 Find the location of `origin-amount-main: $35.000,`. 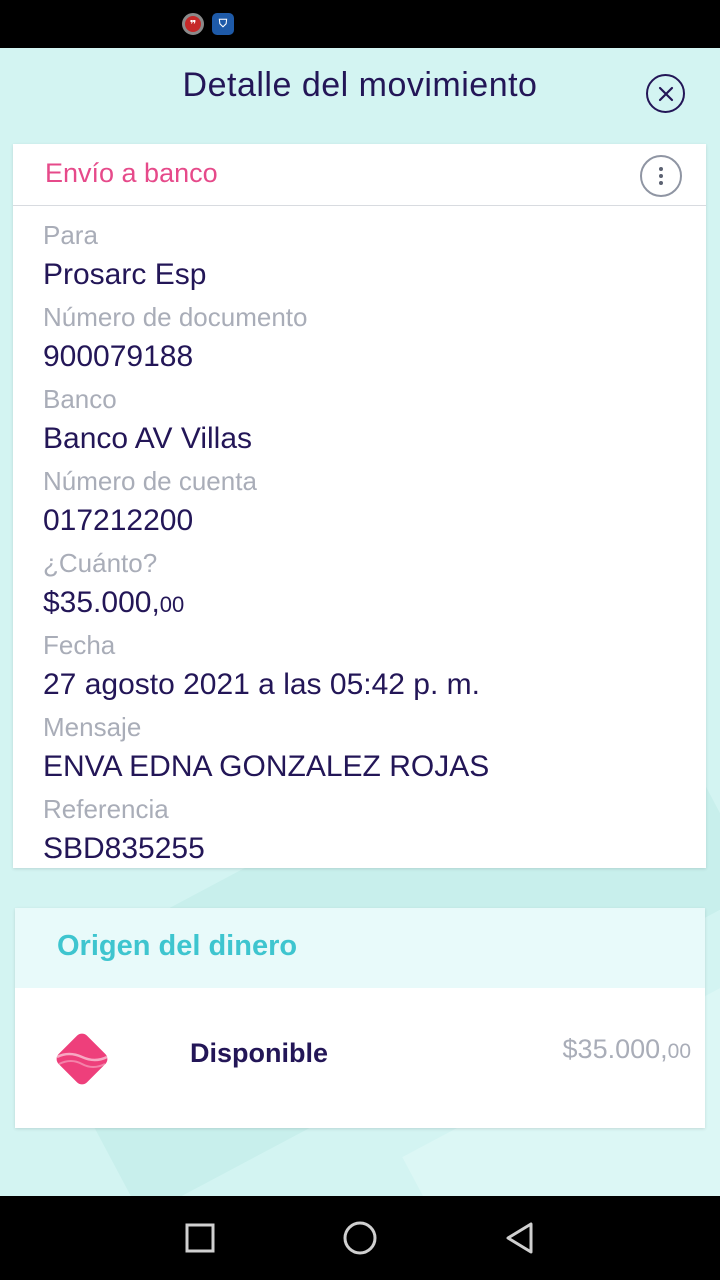

origin-amount-main: $35.000, is located at coordinates (615, 1049).